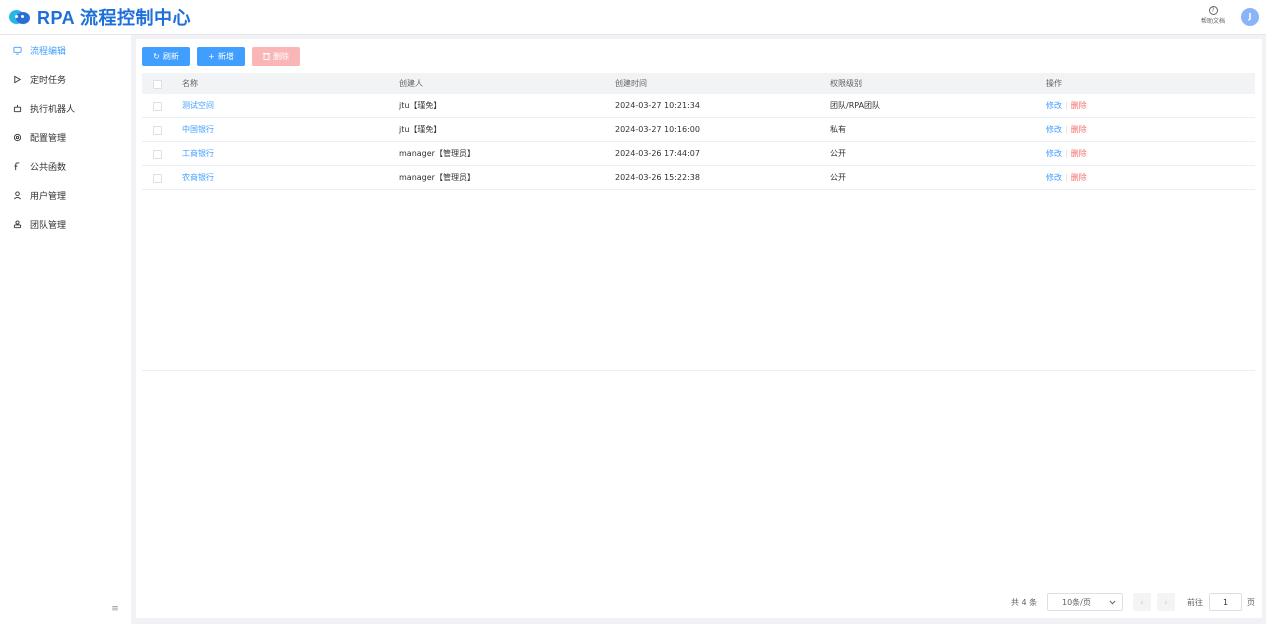 The height and width of the screenshot is (624, 1266). Describe the element at coordinates (17, 224) in the screenshot. I see `team-icon` at that location.